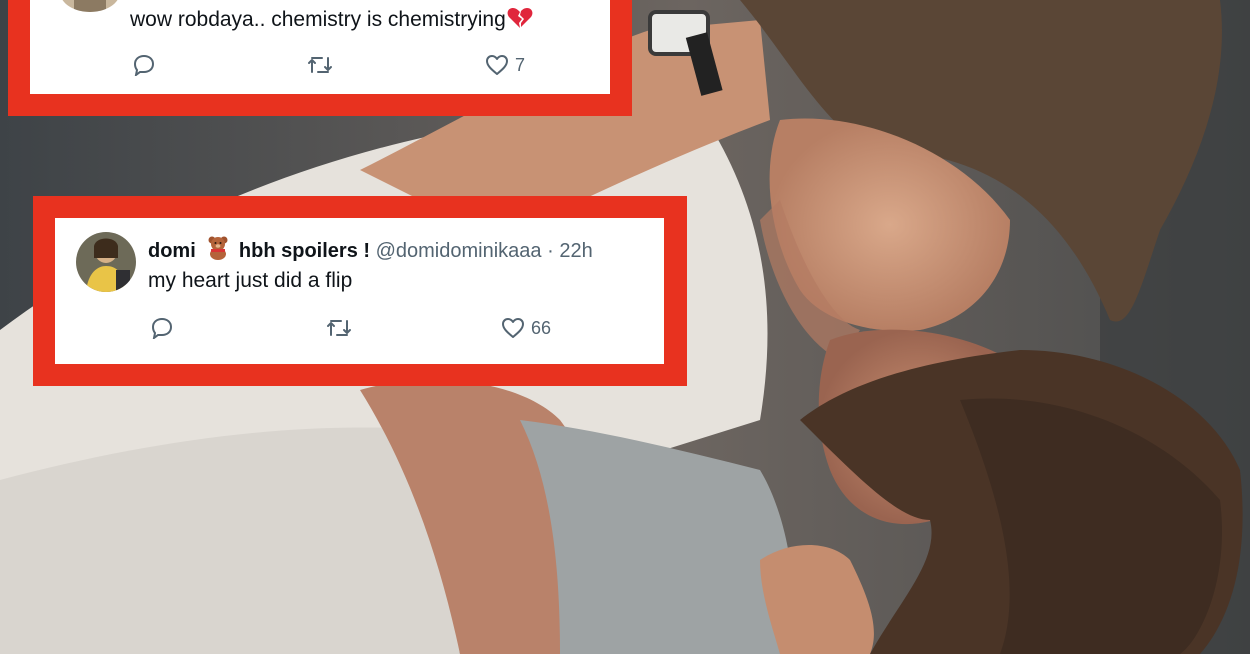 Image resolution: width=1250 pixels, height=654 pixels. What do you see at coordinates (331, 21) in the screenshot?
I see `tweet-text: wow robdaya.. chemistry is chemistrying` at bounding box center [331, 21].